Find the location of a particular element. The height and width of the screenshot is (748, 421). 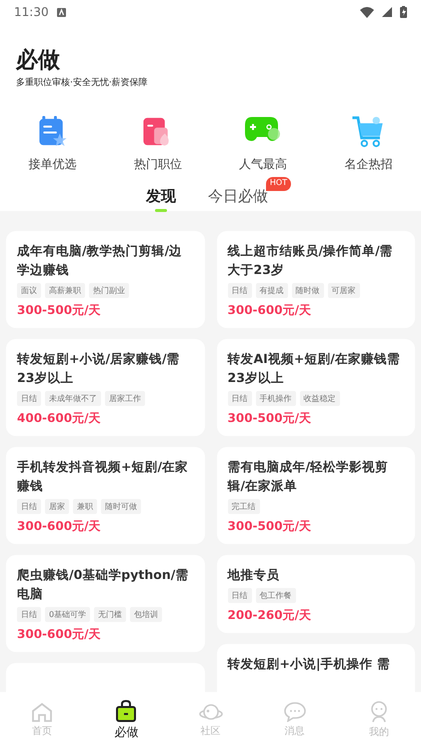

category-button: 名企热招 is located at coordinates (368, 144).